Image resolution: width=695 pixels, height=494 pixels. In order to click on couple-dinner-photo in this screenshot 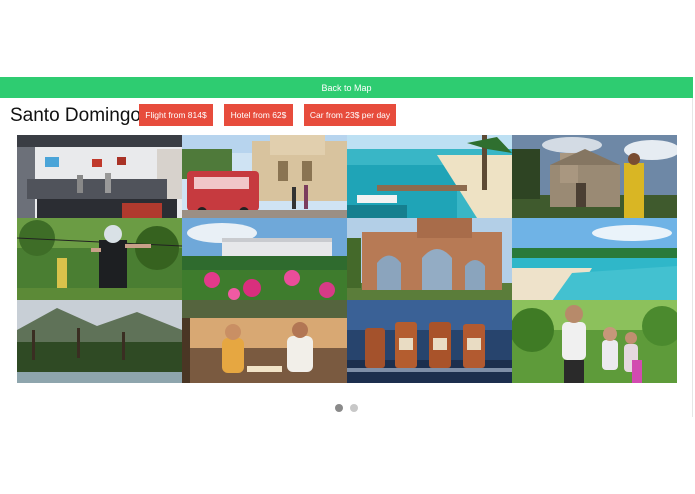, I will do `click(264, 341)`.